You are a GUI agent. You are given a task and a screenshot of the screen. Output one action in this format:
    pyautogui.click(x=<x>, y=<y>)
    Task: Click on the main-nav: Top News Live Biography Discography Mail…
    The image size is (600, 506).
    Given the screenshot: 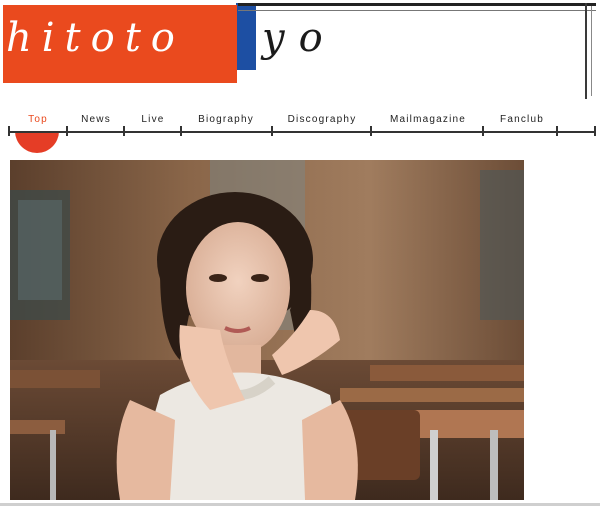 What is the action you would take?
    pyautogui.click(x=300, y=131)
    